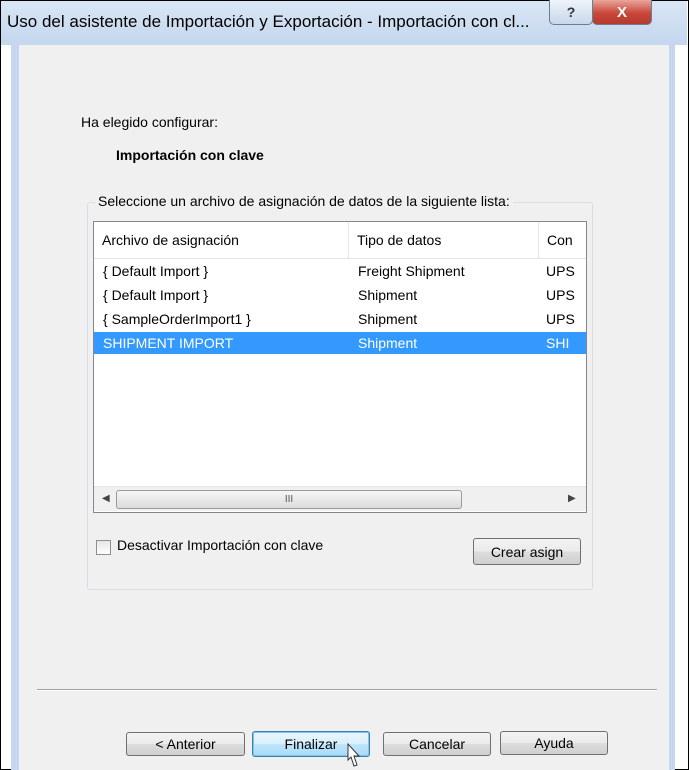 This screenshot has height=770, width=689. What do you see at coordinates (340, 343) in the screenshot?
I see `list-row-selected: SHIPMENT IMPORT Shipment SHI` at bounding box center [340, 343].